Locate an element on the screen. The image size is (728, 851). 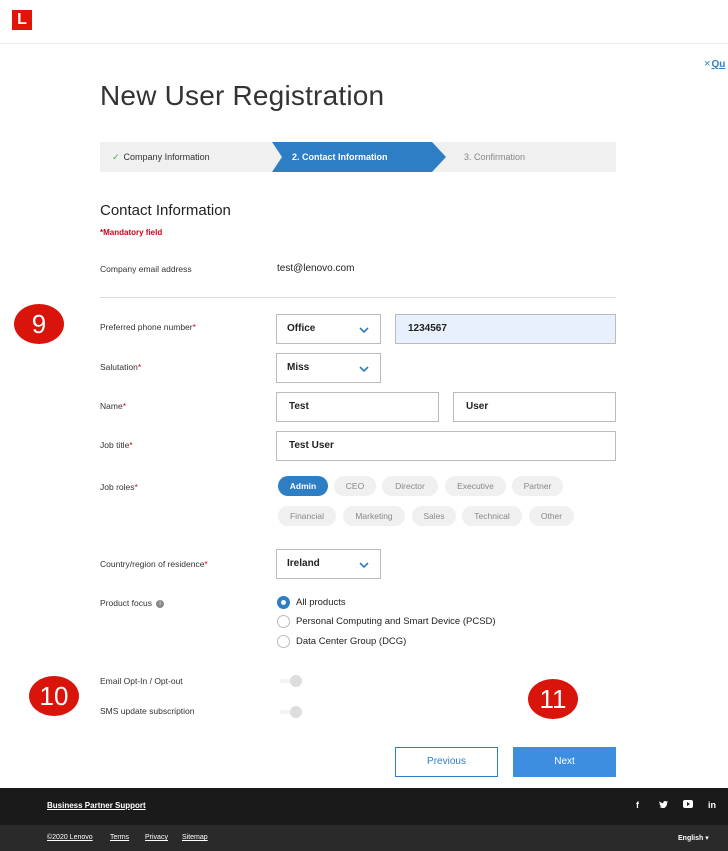
salutation-select: Miss is located at coordinates (328, 368).